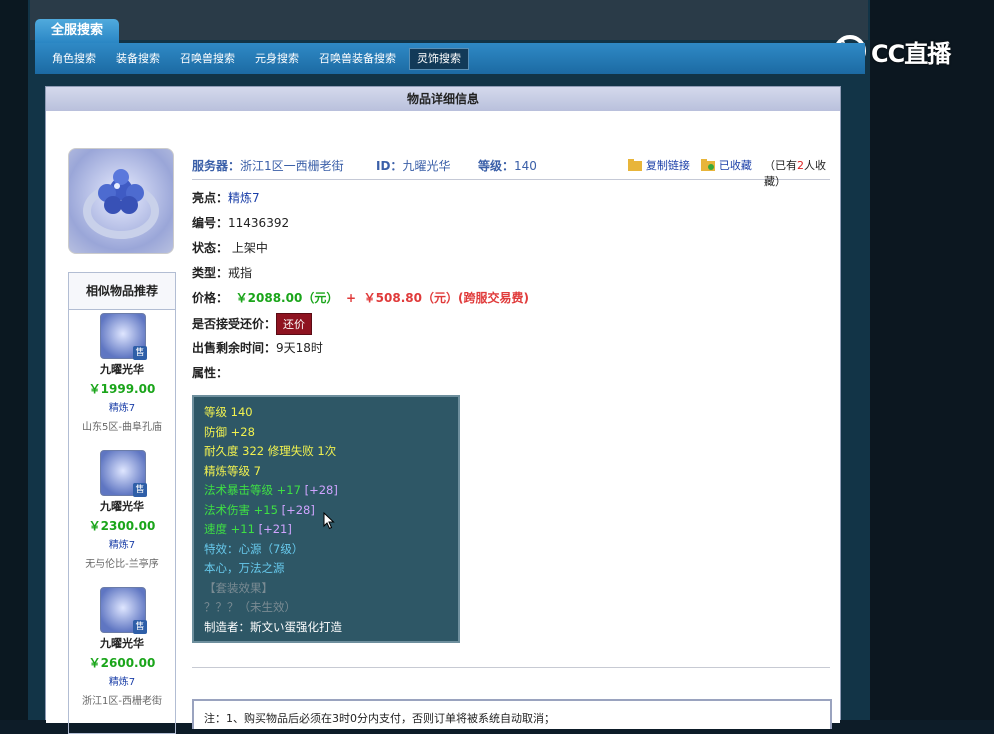  I want to click on item-image, so click(121, 201).